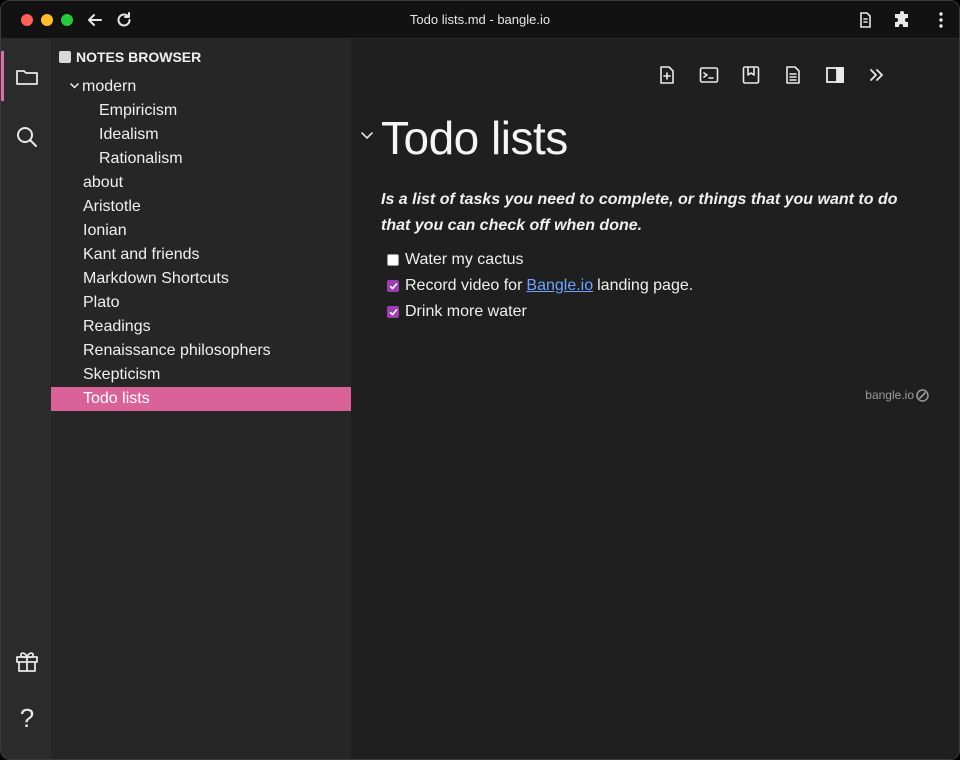 Image resolution: width=960 pixels, height=760 pixels. Describe the element at coordinates (27, 77) in the screenshot. I see `folder-icon` at that location.